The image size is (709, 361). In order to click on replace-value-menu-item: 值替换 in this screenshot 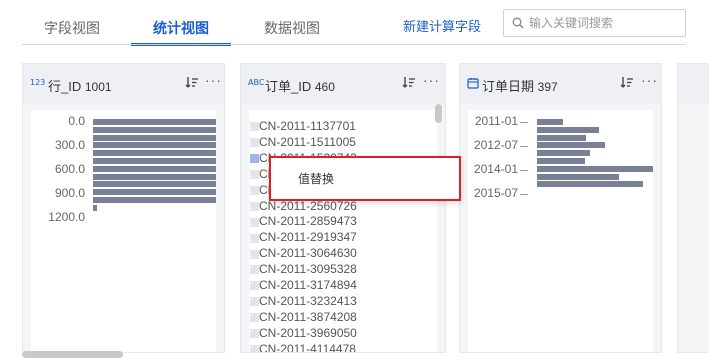, I will do `click(316, 178)`.